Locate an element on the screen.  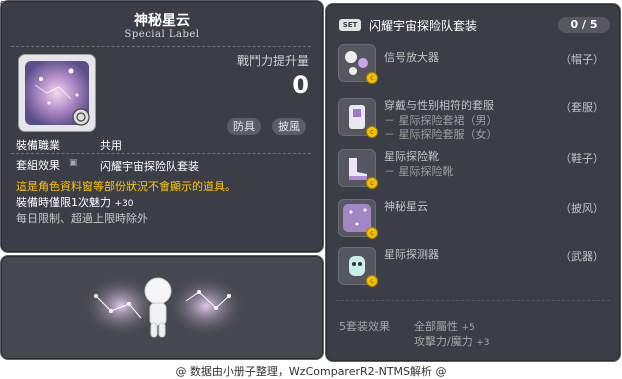
warning-text: 這是角色資料窗等部份狀況不會顯示的道具。 is located at coordinates (126, 186).